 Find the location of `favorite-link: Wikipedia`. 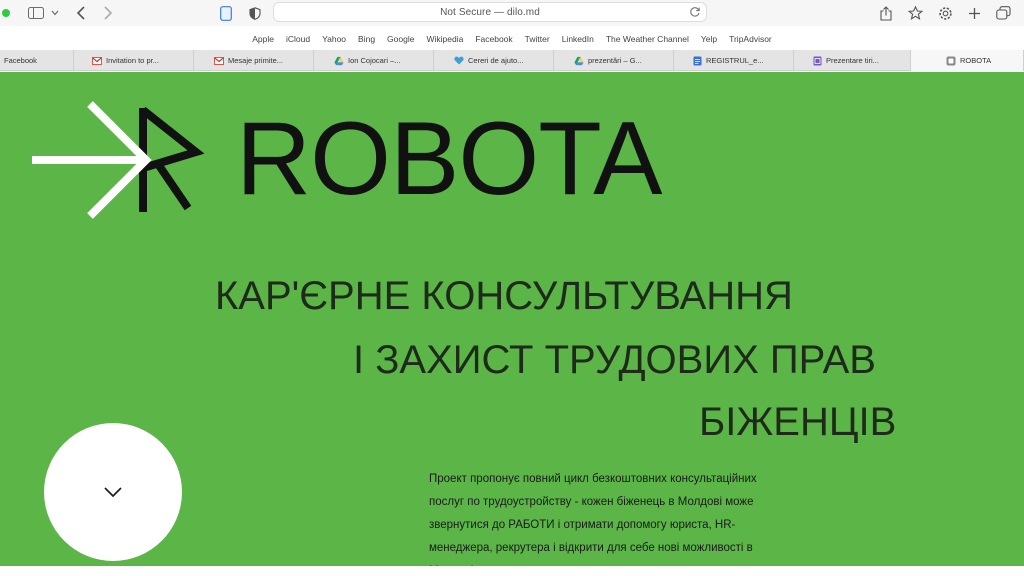

favorite-link: Wikipedia is located at coordinates (444, 39).